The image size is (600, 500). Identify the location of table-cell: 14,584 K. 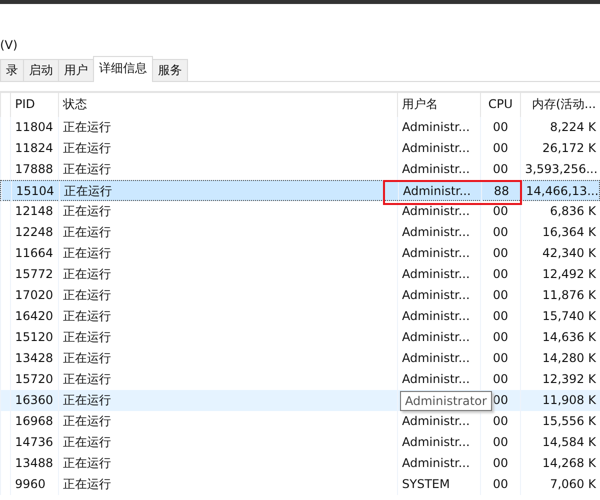
(560, 442).